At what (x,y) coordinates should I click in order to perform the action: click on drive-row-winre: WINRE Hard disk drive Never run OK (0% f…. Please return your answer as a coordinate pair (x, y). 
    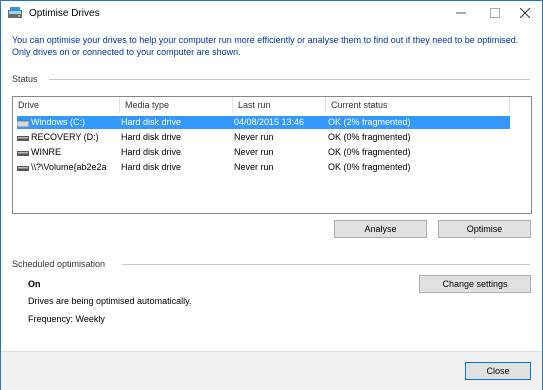
    Looking at the image, I should click on (263, 152).